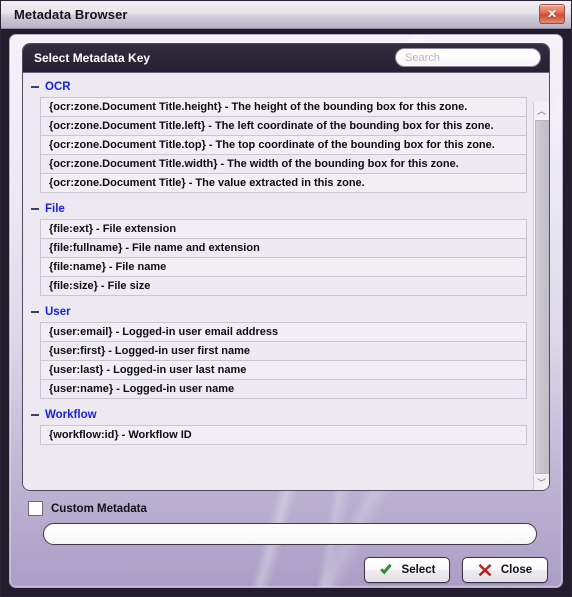 The image size is (572, 597). I want to click on metadata-key: {workflow:id}, so click(84, 435).